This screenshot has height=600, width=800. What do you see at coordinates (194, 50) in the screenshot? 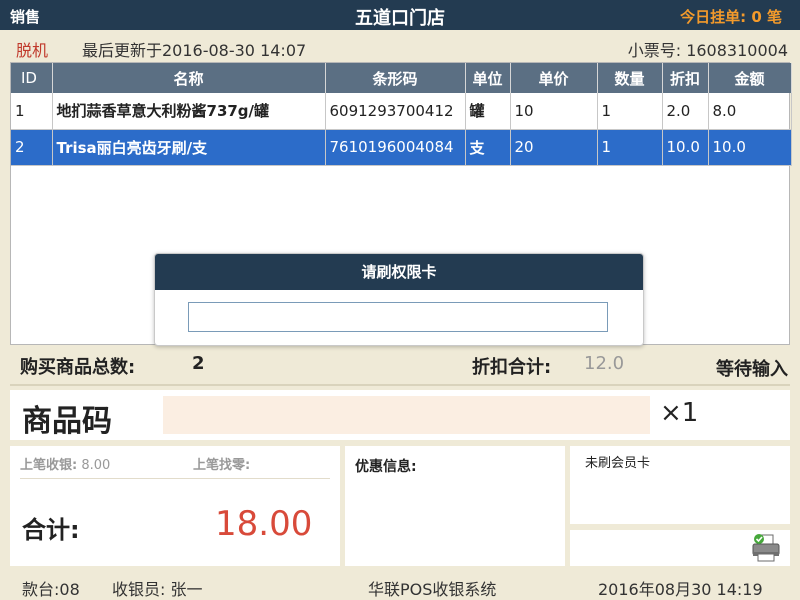
I see `last-updated-text: 最后更新于2016-08-30 14:07` at bounding box center [194, 50].